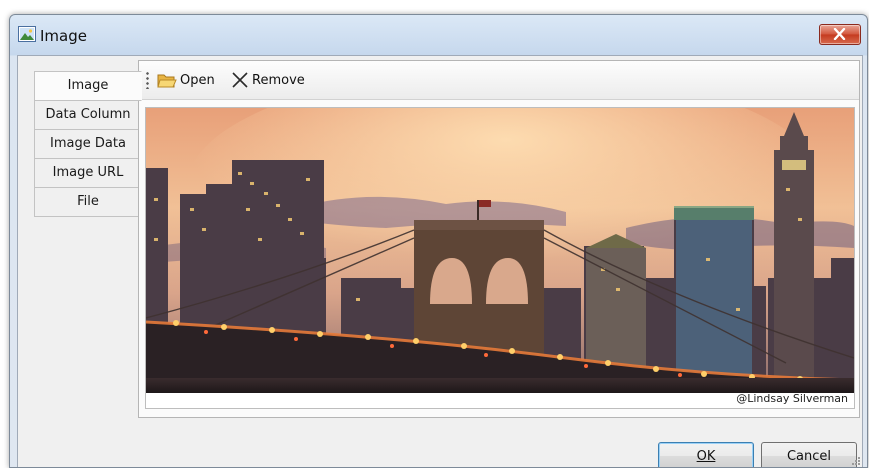  Describe the element at coordinates (499, 80) in the screenshot. I see `image-toolbar: Open Remove` at that location.